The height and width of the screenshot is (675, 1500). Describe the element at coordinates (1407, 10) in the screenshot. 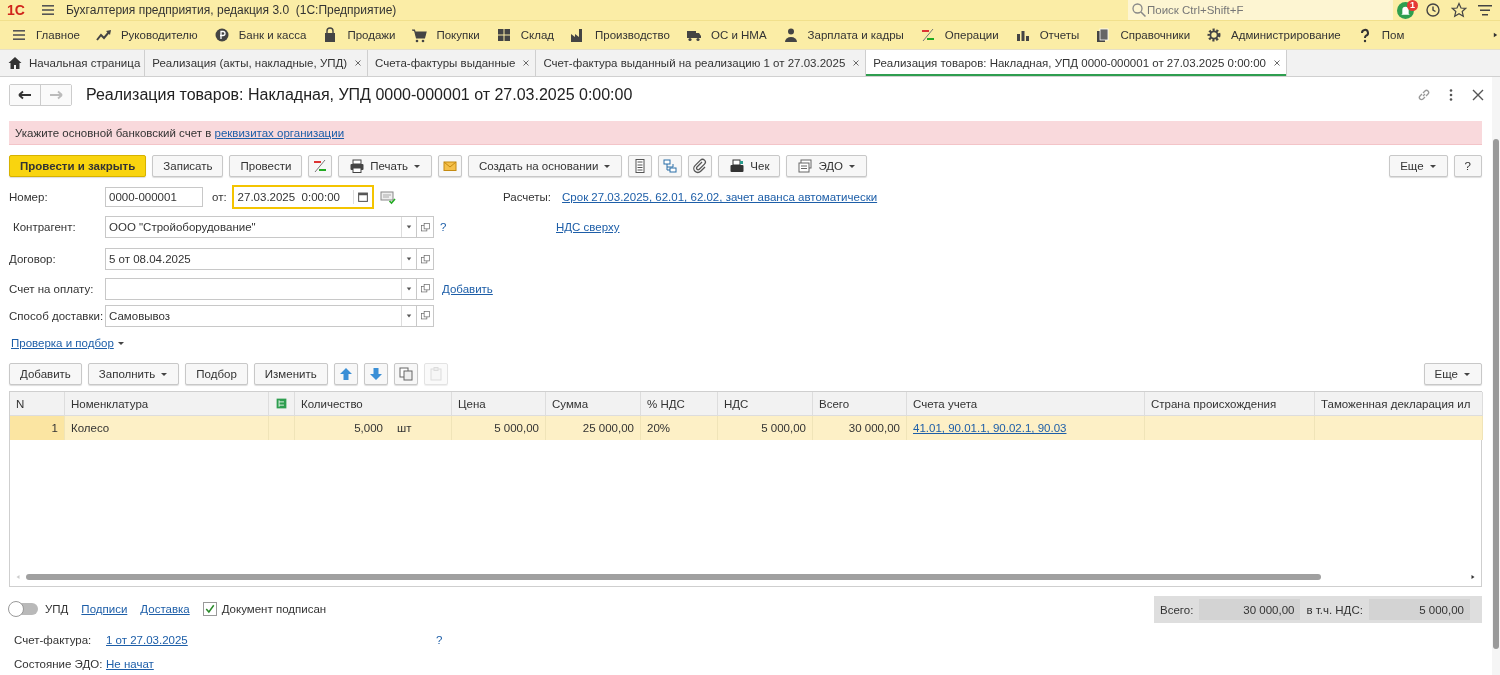

I see `notifications-button: 1` at that location.